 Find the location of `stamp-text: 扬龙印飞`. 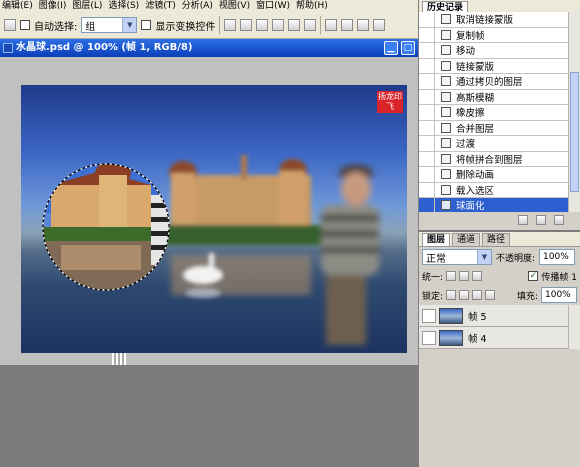

stamp-text: 扬龙印飞 is located at coordinates (390, 101).